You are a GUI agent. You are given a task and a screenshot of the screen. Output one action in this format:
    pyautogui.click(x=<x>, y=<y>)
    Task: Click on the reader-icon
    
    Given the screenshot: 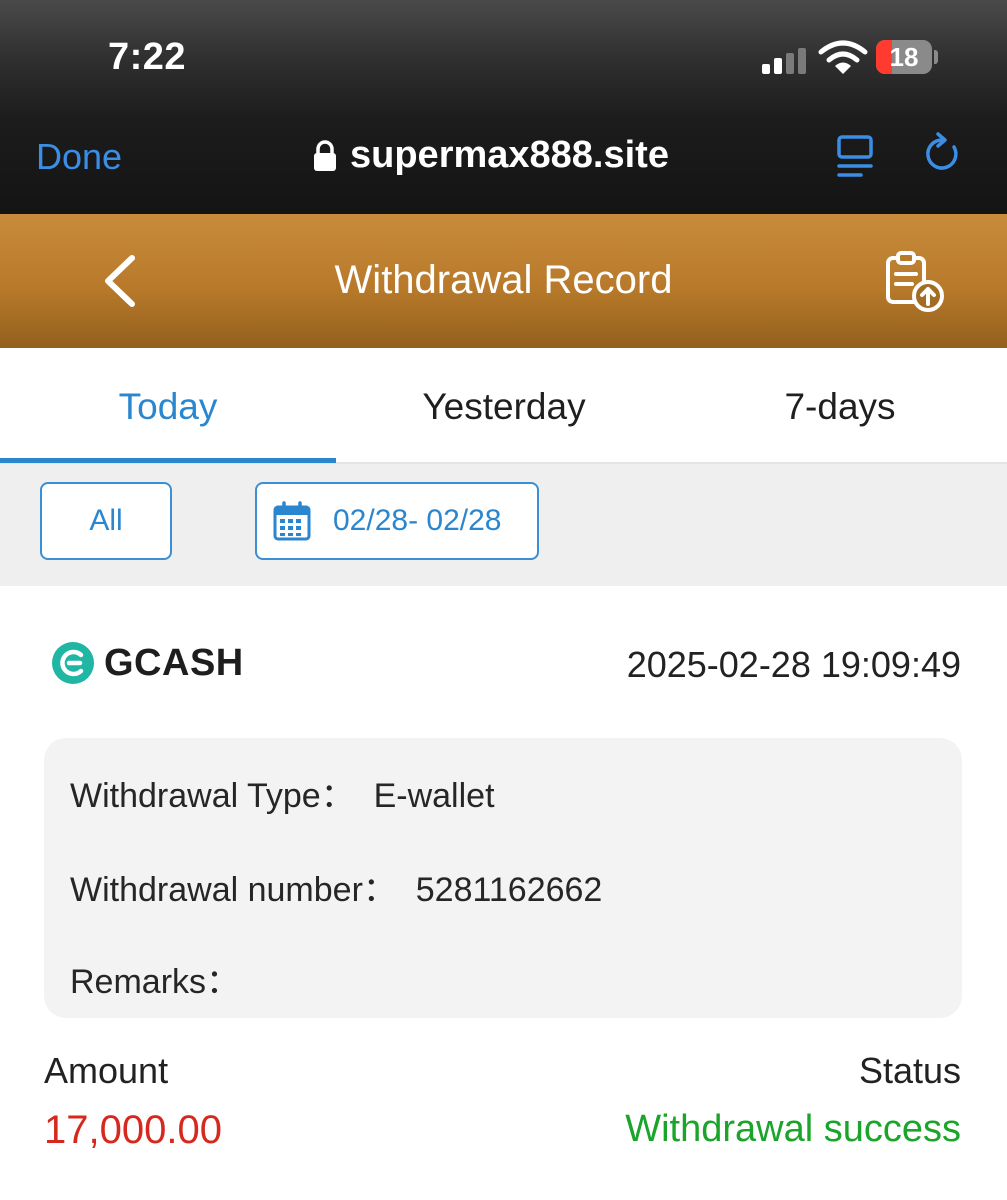 What is the action you would take?
    pyautogui.click(x=855, y=156)
    